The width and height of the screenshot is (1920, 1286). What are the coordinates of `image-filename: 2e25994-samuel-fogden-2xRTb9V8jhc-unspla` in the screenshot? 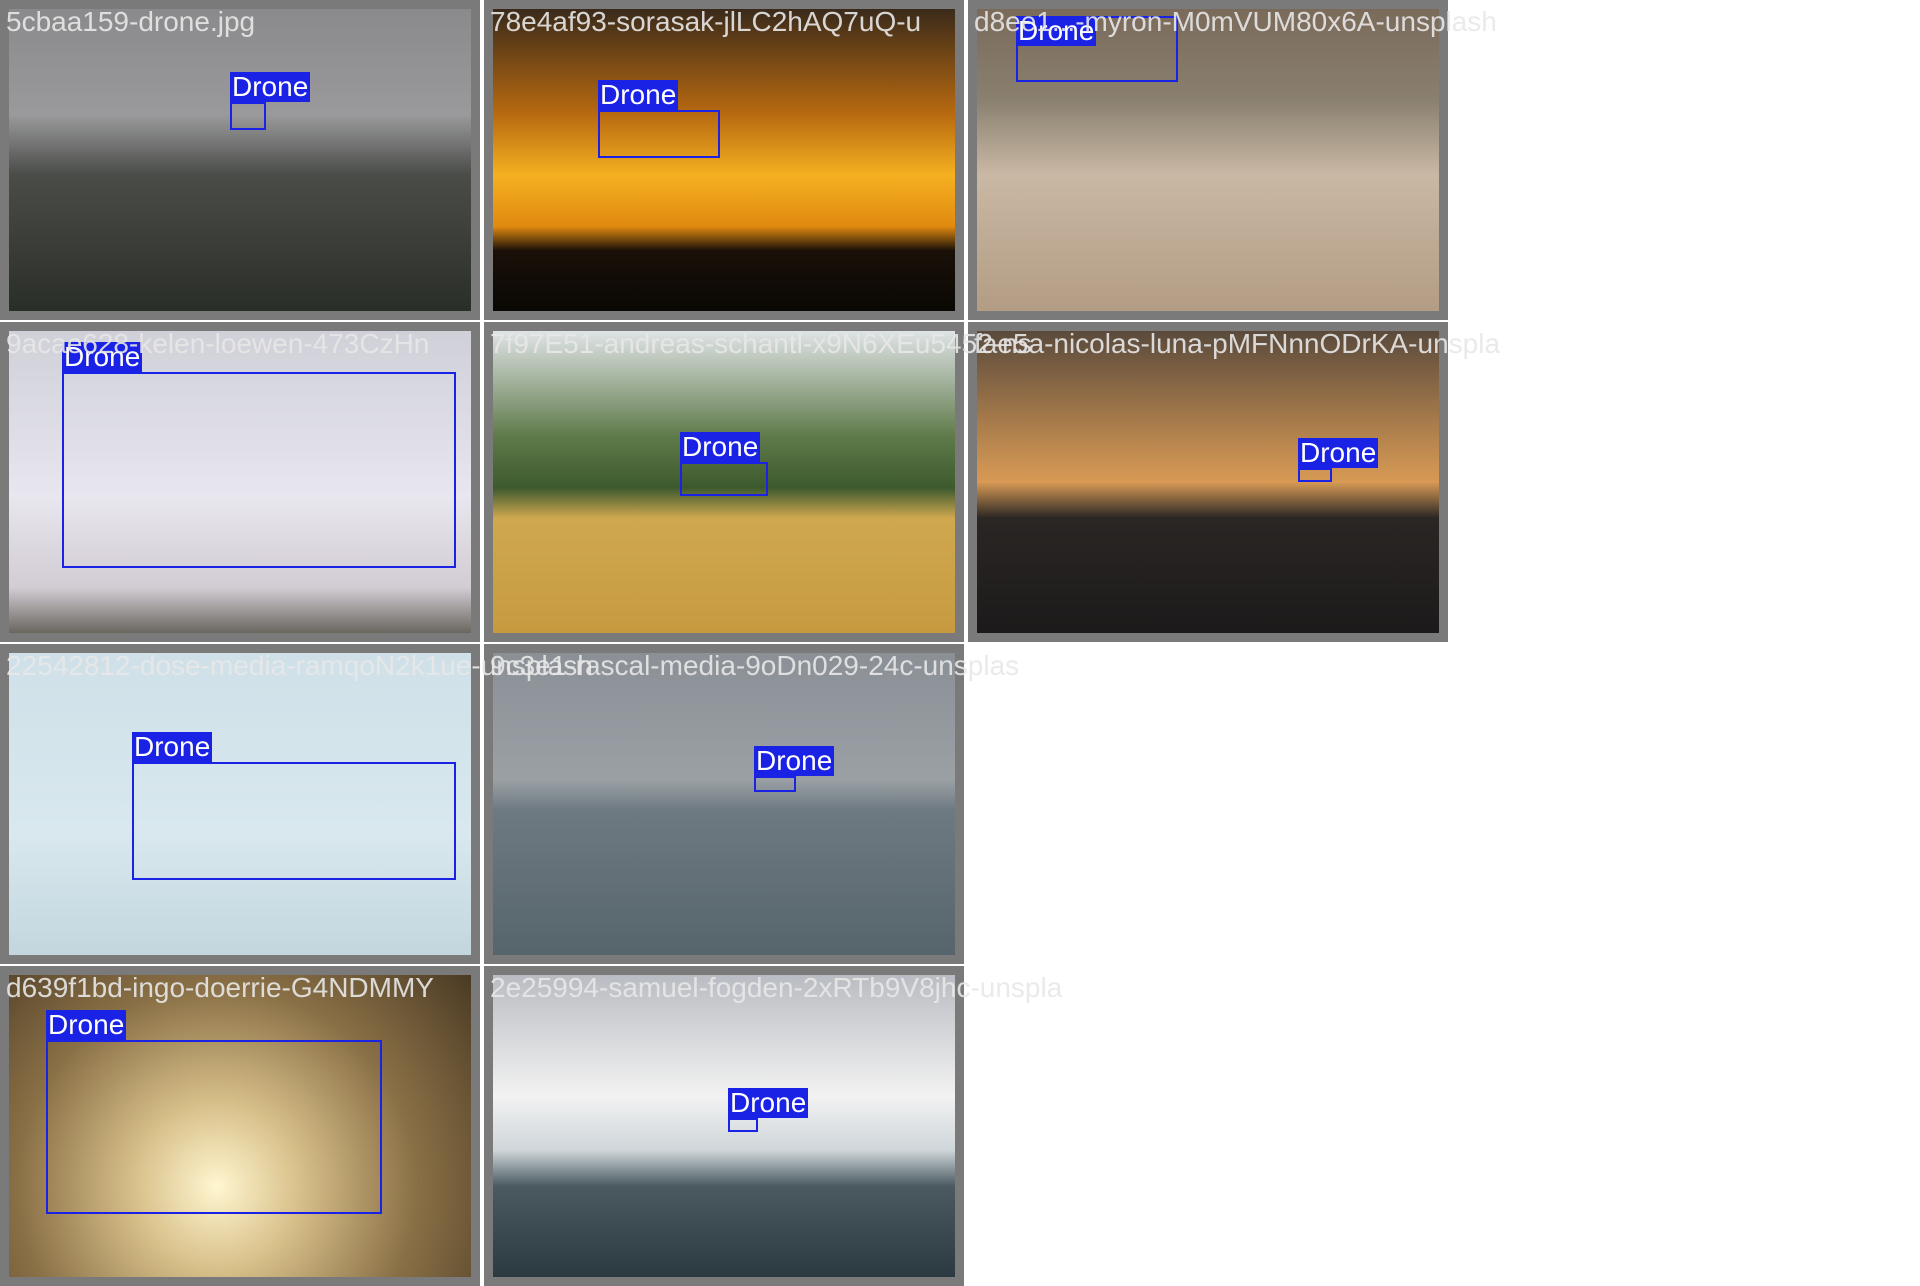 It's located at (776, 987).